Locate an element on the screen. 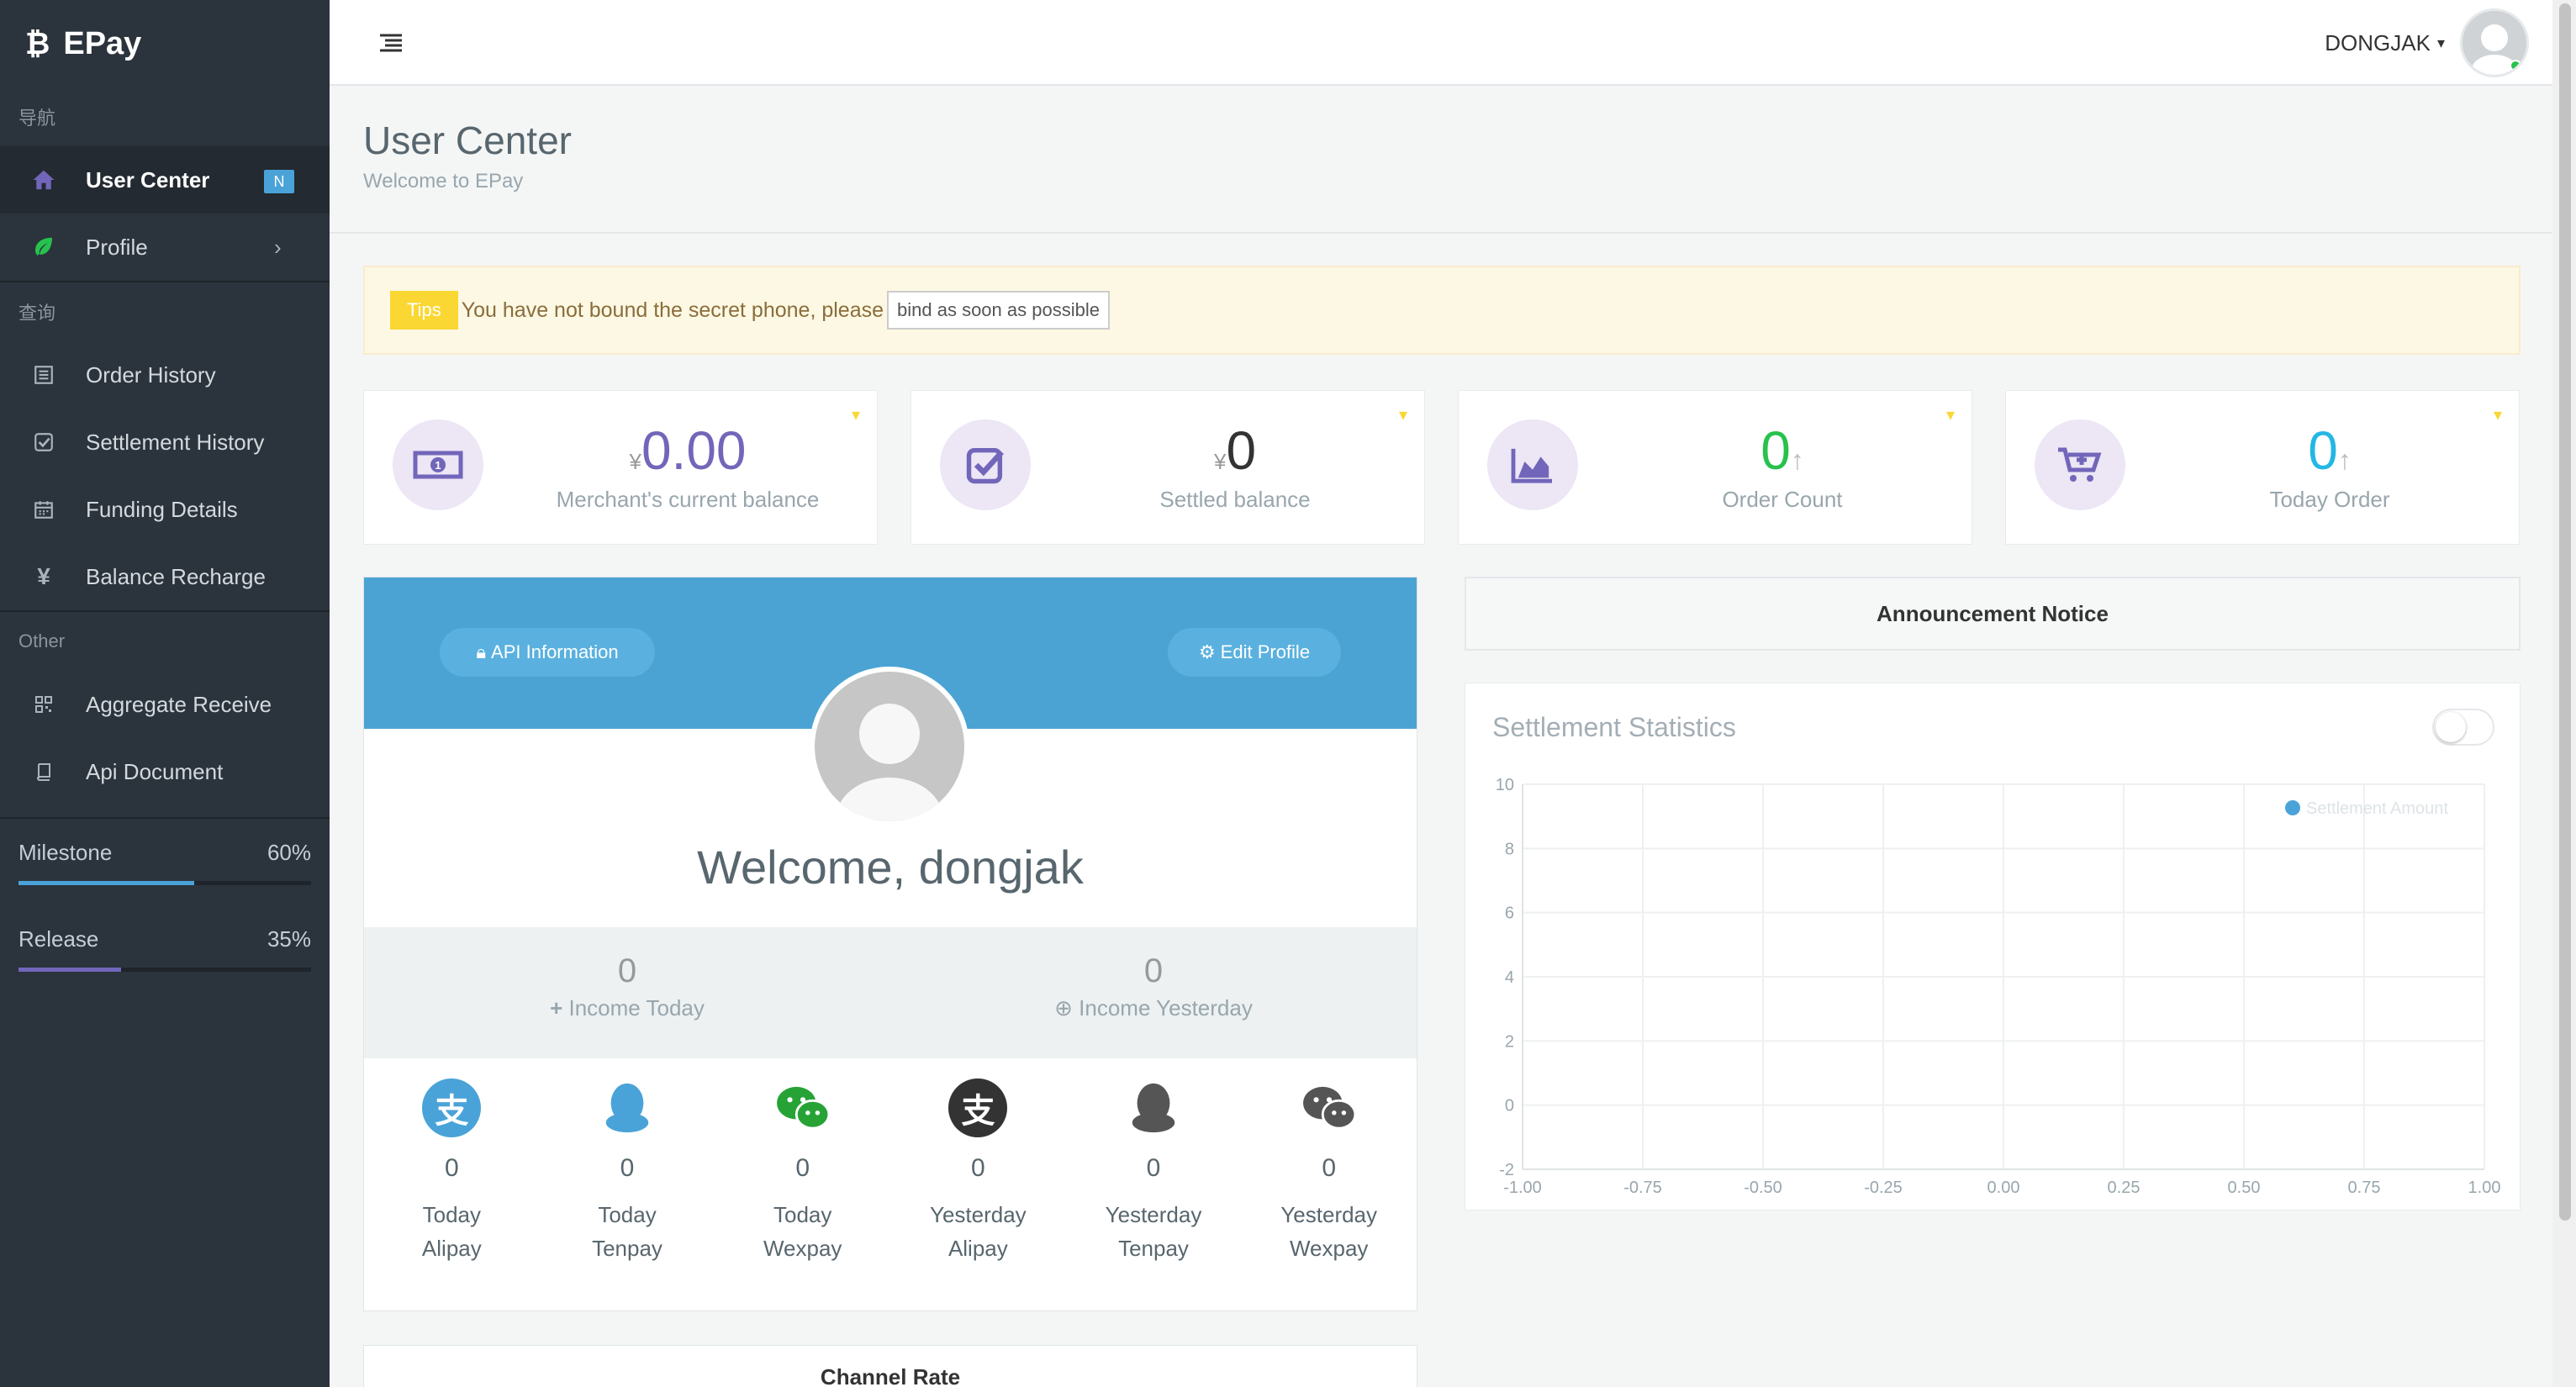 The height and width of the screenshot is (1387, 2576). cart-plus-icon is located at coordinates (2080, 464).